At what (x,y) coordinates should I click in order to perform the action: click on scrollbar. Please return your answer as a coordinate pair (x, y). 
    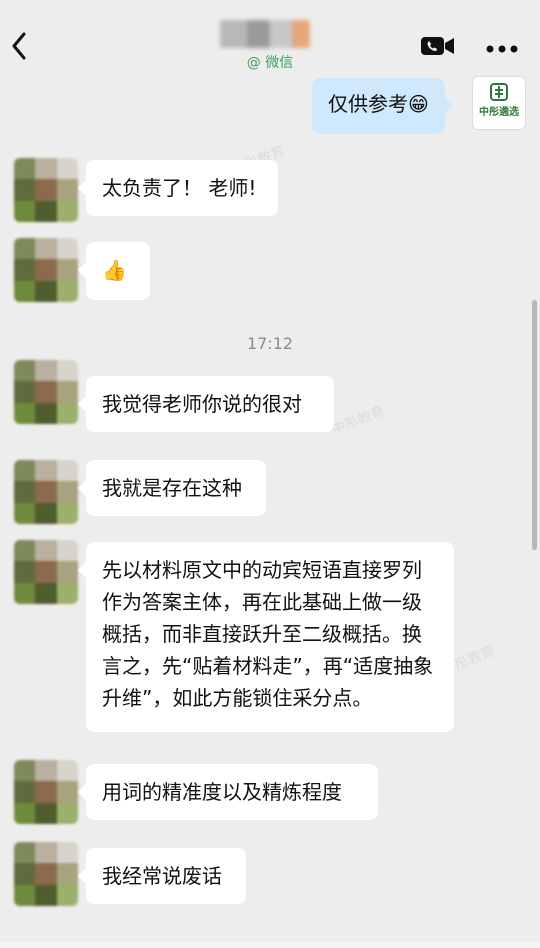
    Looking at the image, I should click on (534, 425).